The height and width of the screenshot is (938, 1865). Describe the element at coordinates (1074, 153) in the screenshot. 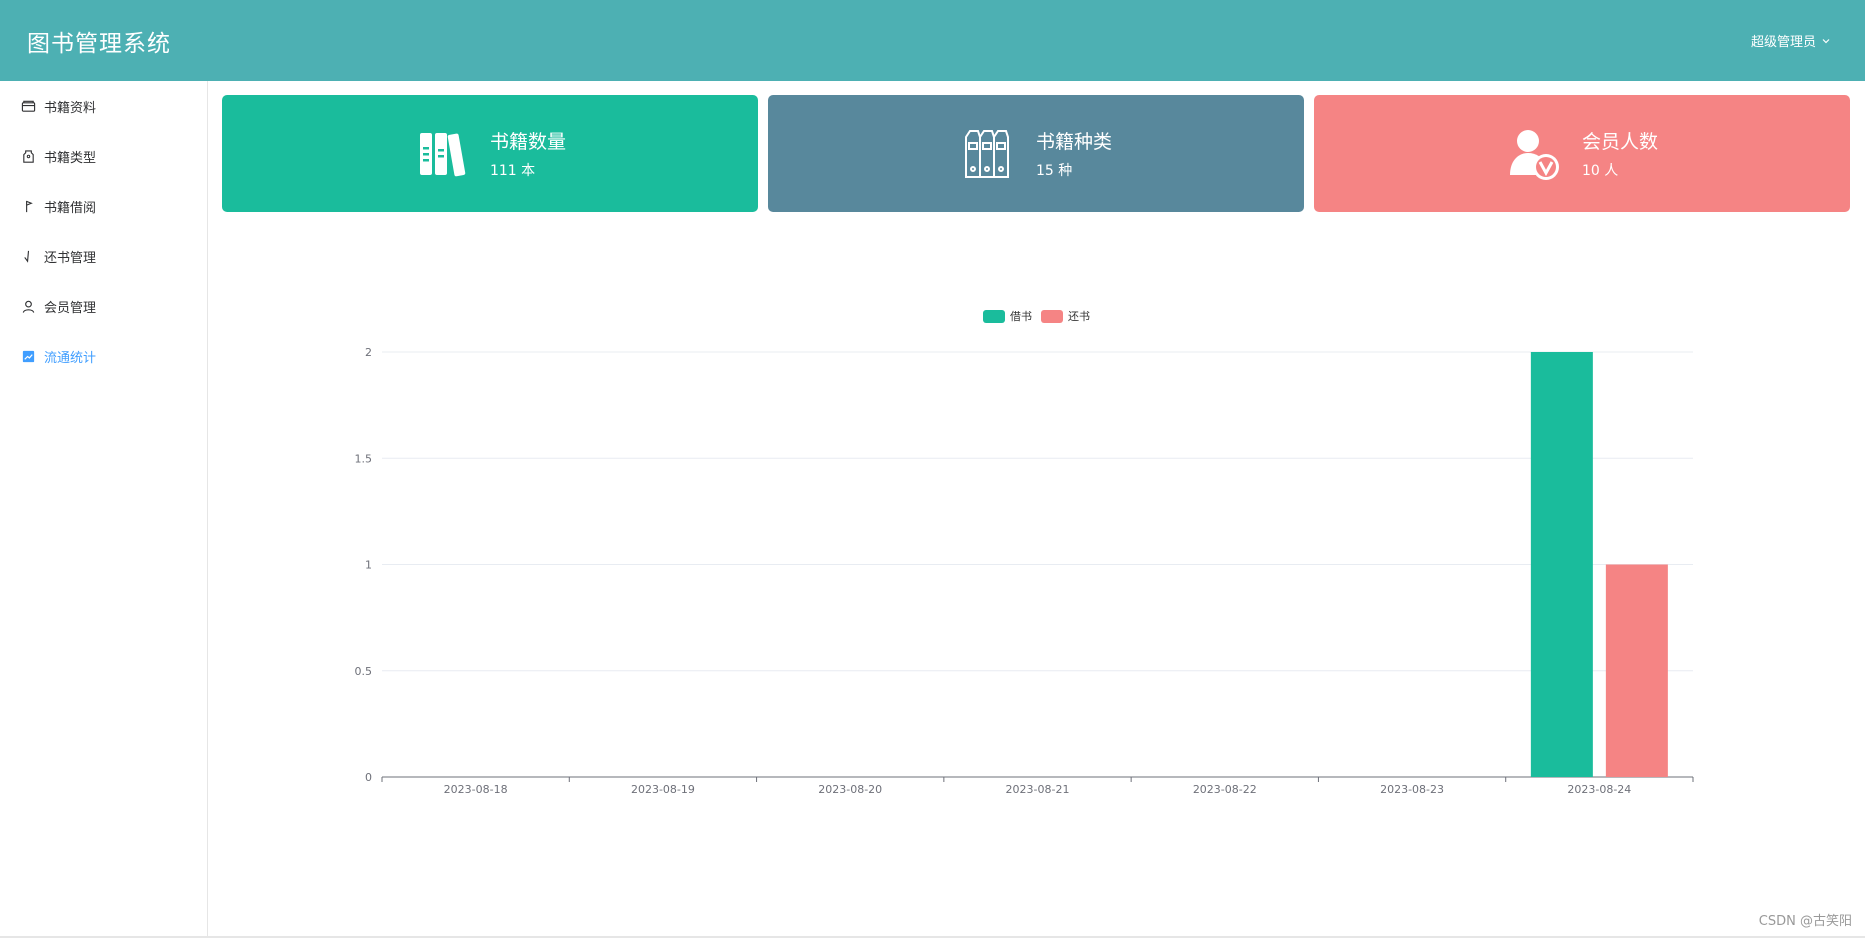

I see `card-text: 书籍种类 15 种` at that location.